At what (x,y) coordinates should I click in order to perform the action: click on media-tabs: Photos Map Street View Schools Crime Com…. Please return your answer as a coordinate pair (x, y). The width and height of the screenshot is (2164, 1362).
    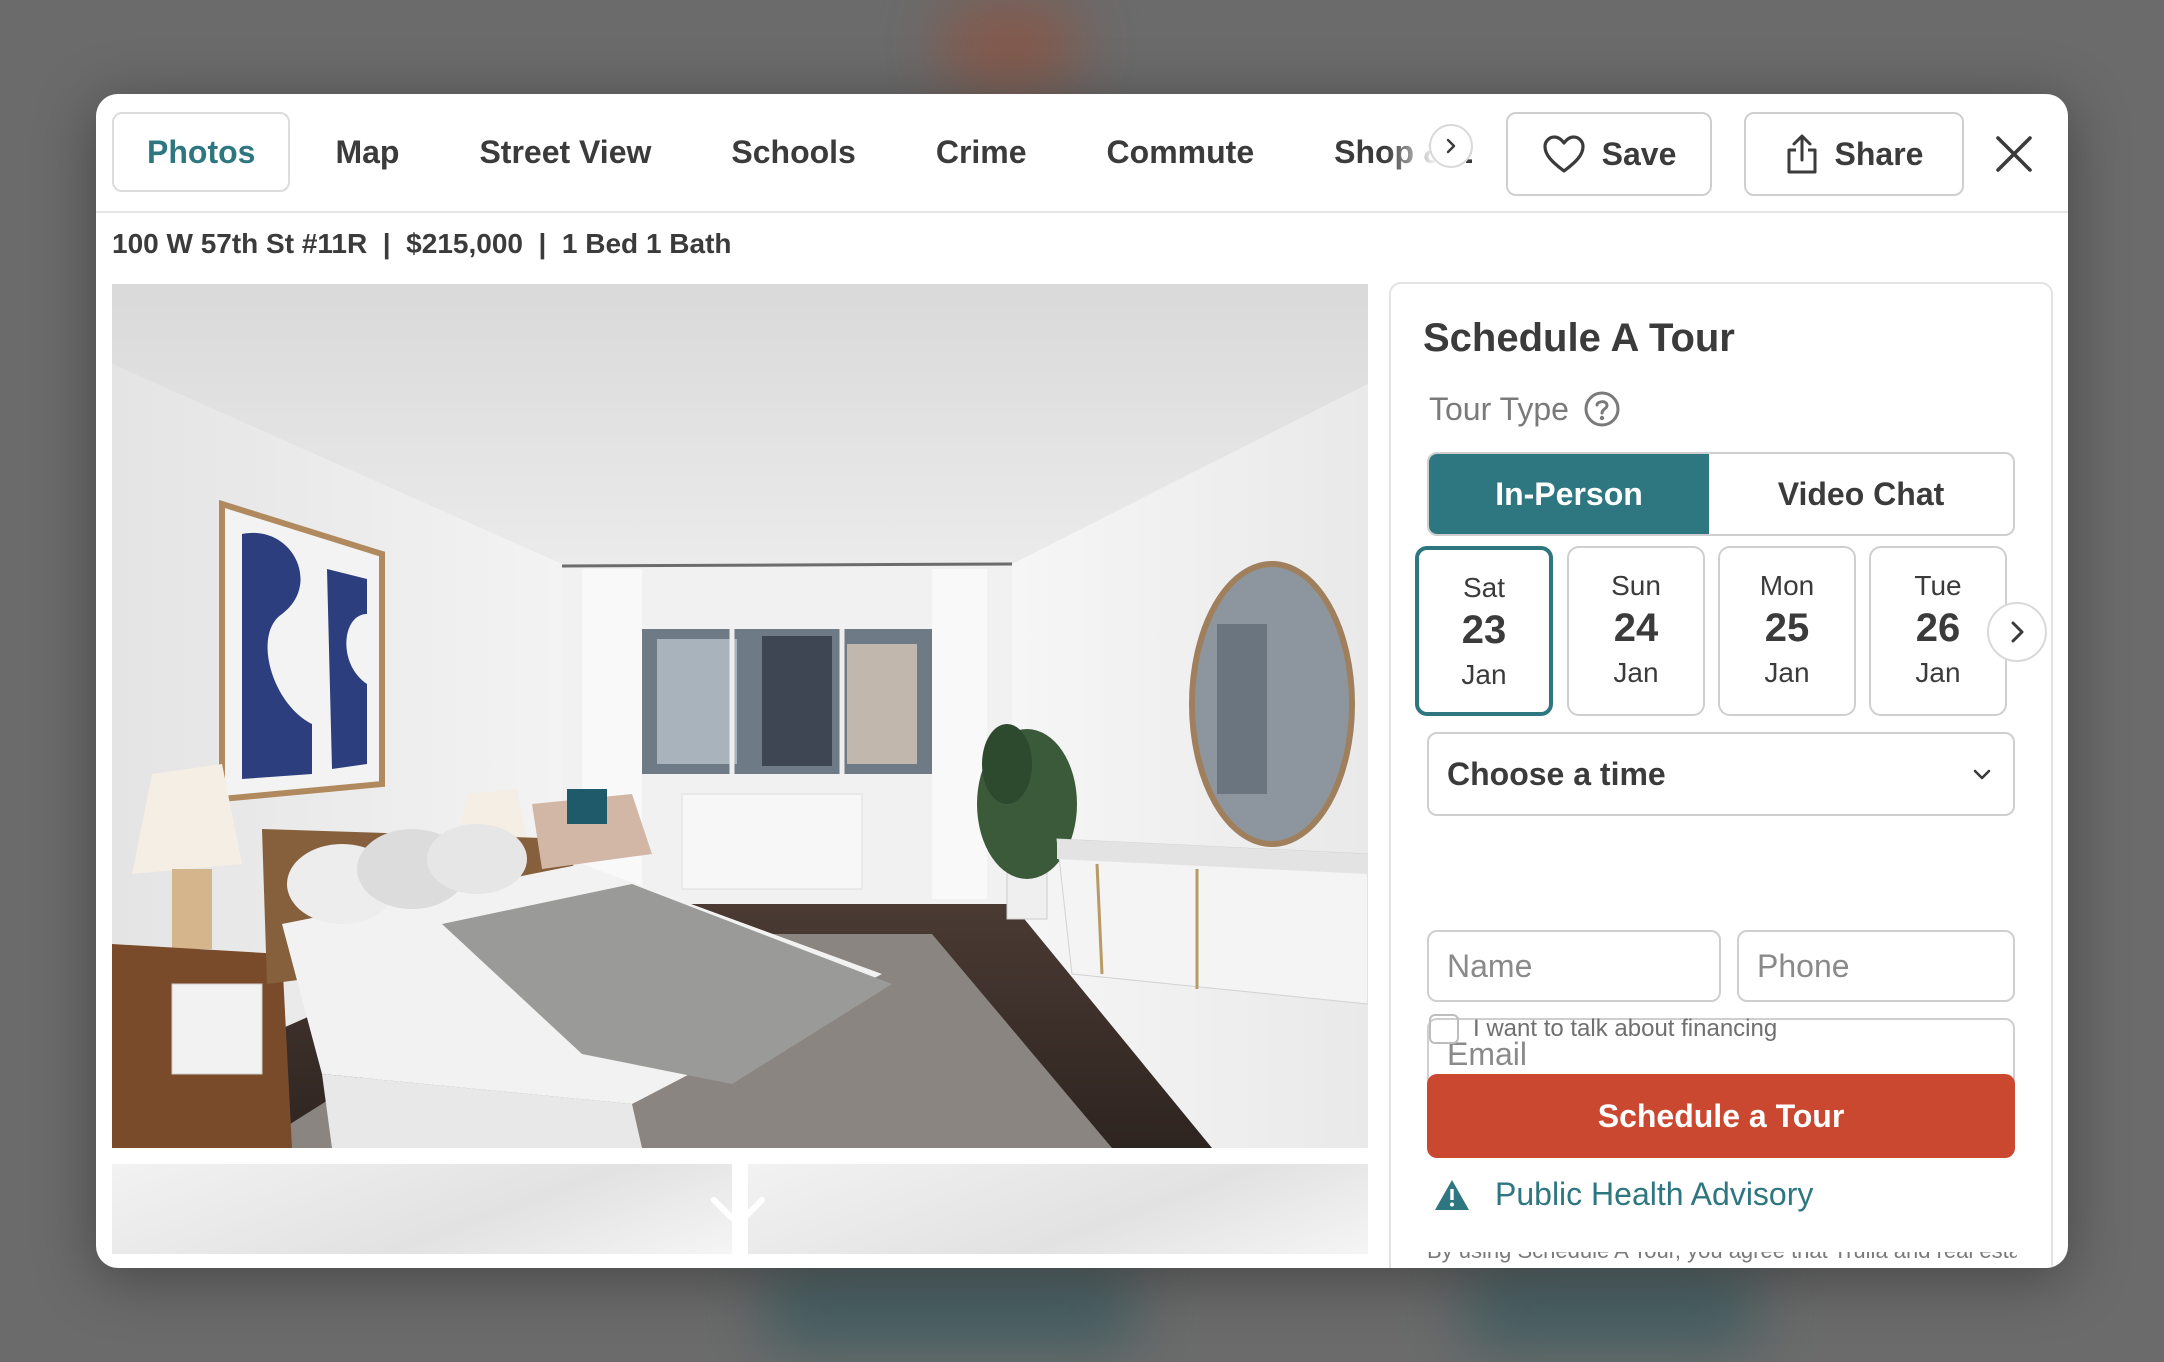
    Looking at the image, I should click on (792, 152).